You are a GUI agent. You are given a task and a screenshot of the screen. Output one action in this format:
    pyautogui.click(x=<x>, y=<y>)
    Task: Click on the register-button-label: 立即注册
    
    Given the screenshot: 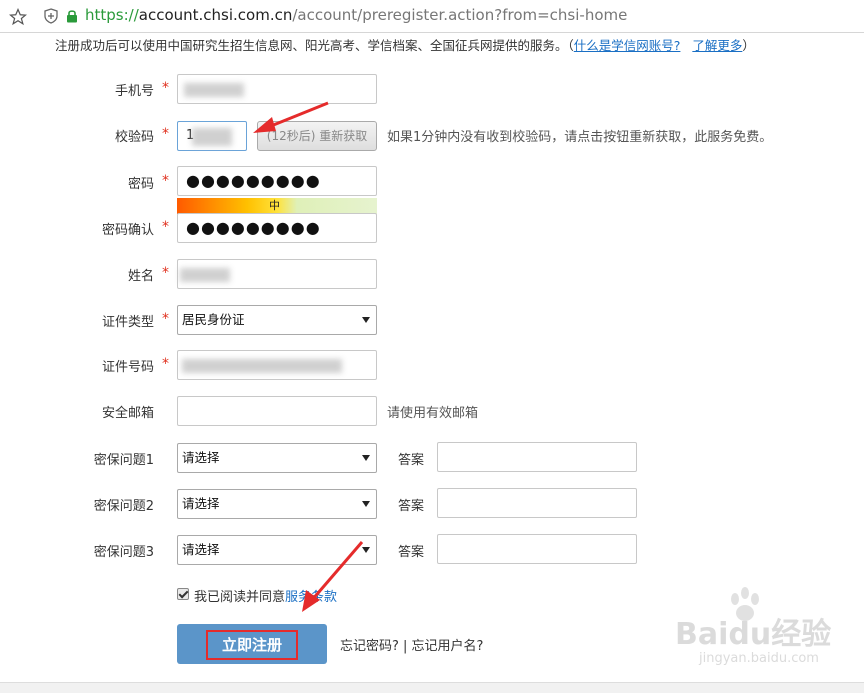 What is the action you would take?
    pyautogui.click(x=252, y=645)
    